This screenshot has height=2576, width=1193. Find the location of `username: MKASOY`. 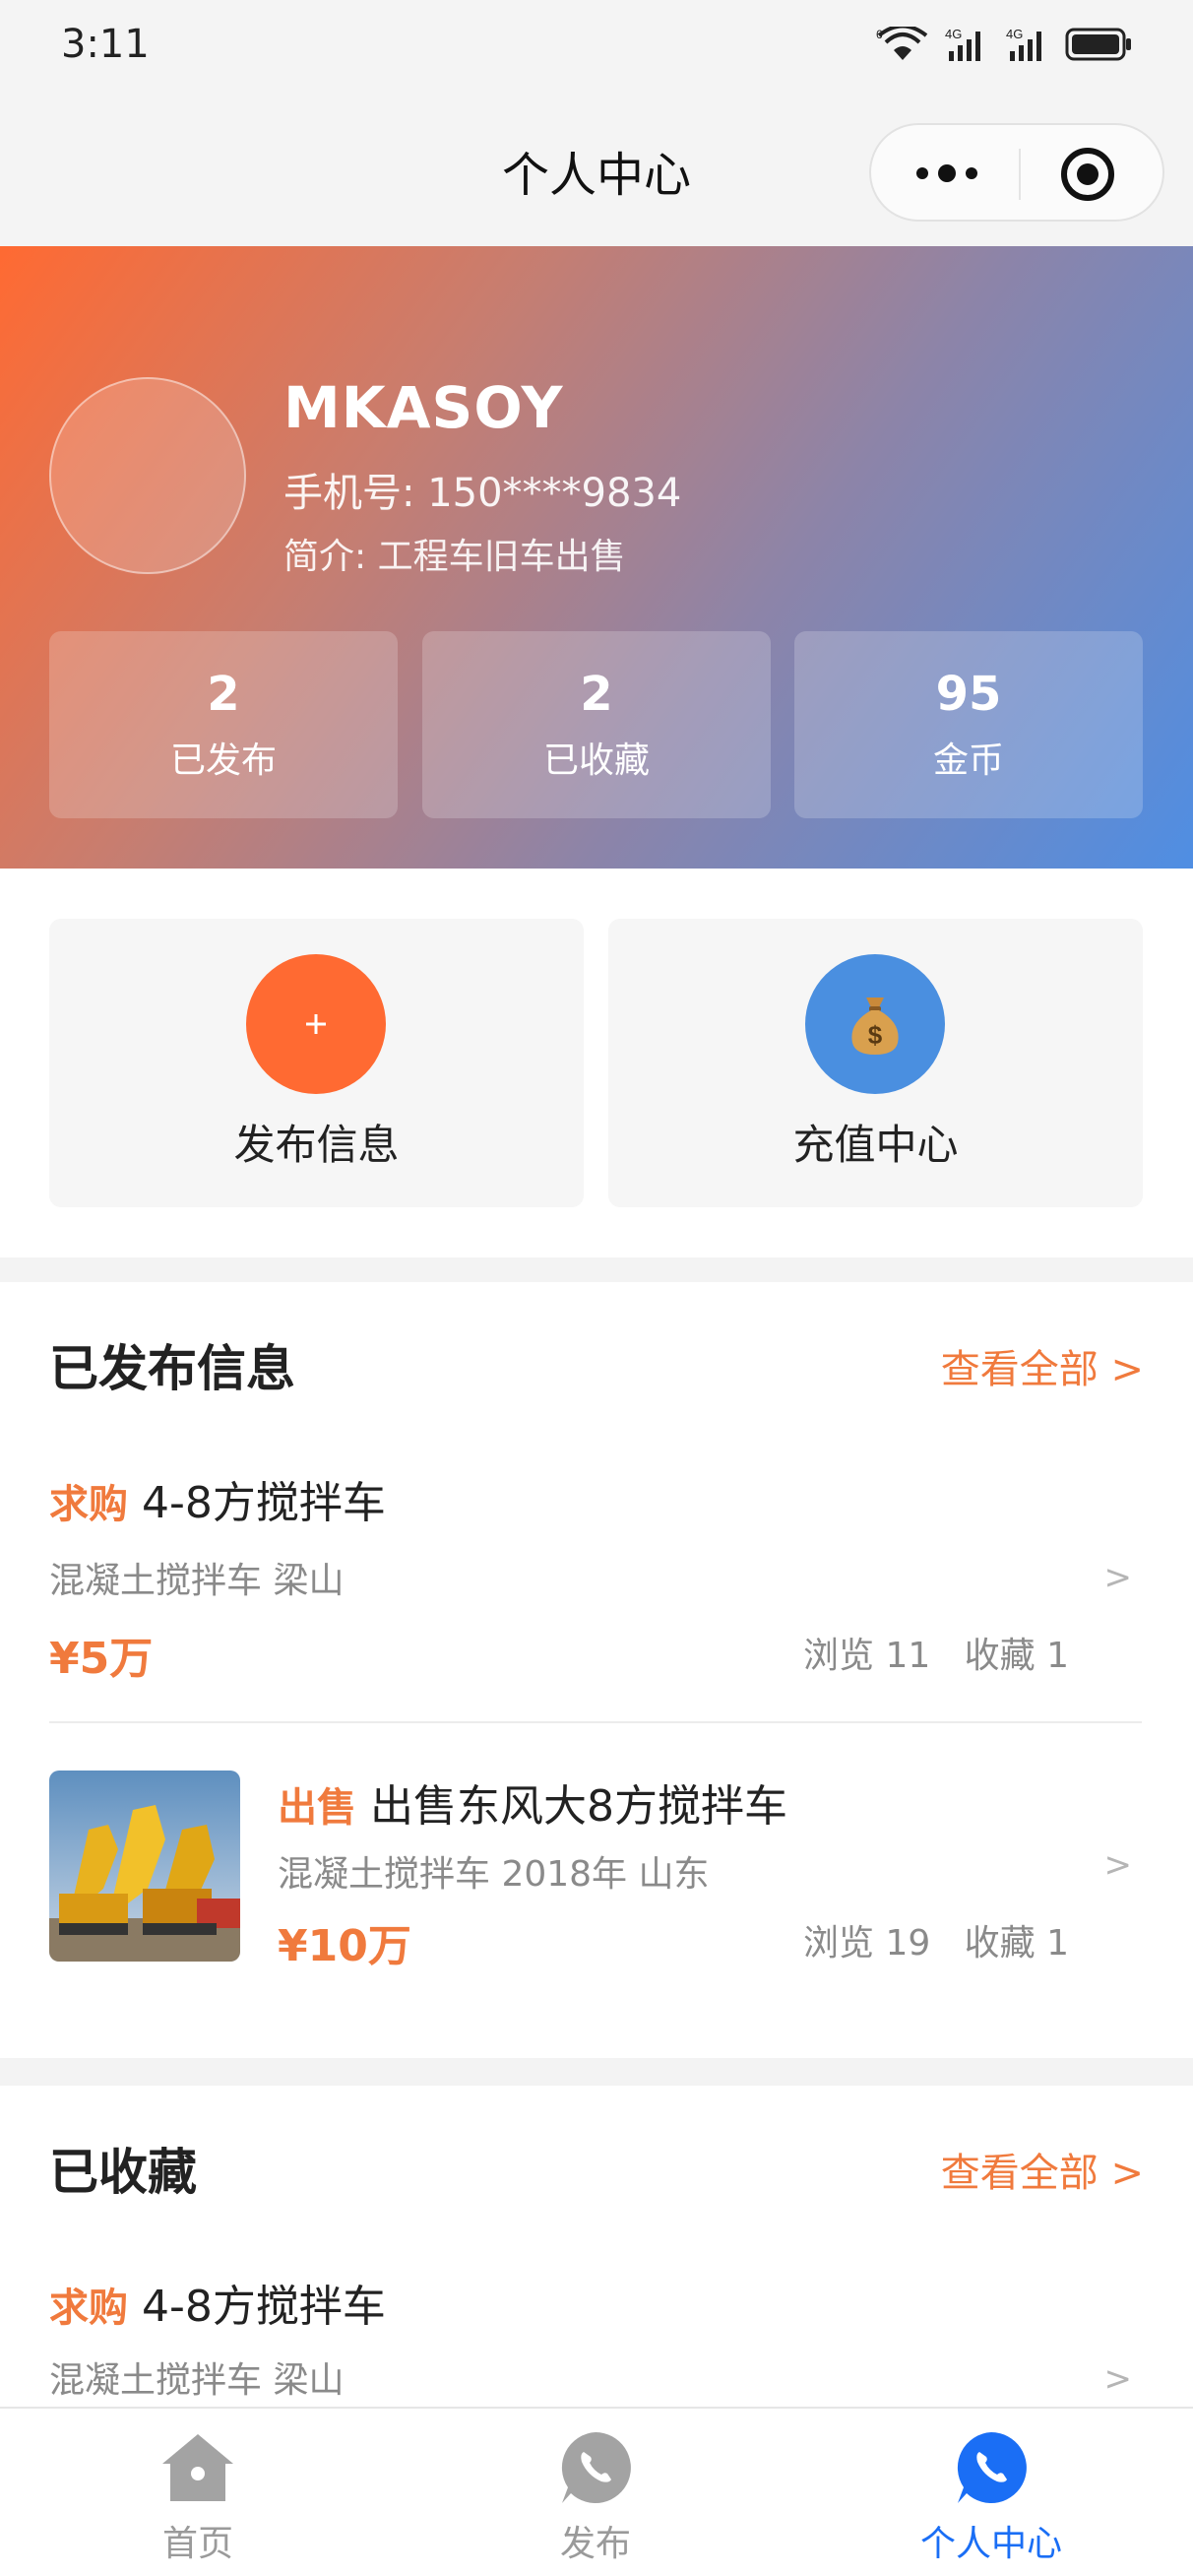

username: MKASOY is located at coordinates (423, 407).